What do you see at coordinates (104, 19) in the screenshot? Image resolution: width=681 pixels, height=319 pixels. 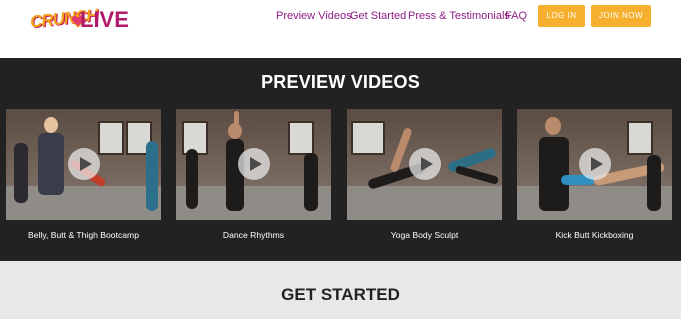 I see `logo-live-text: LIVE` at bounding box center [104, 19].